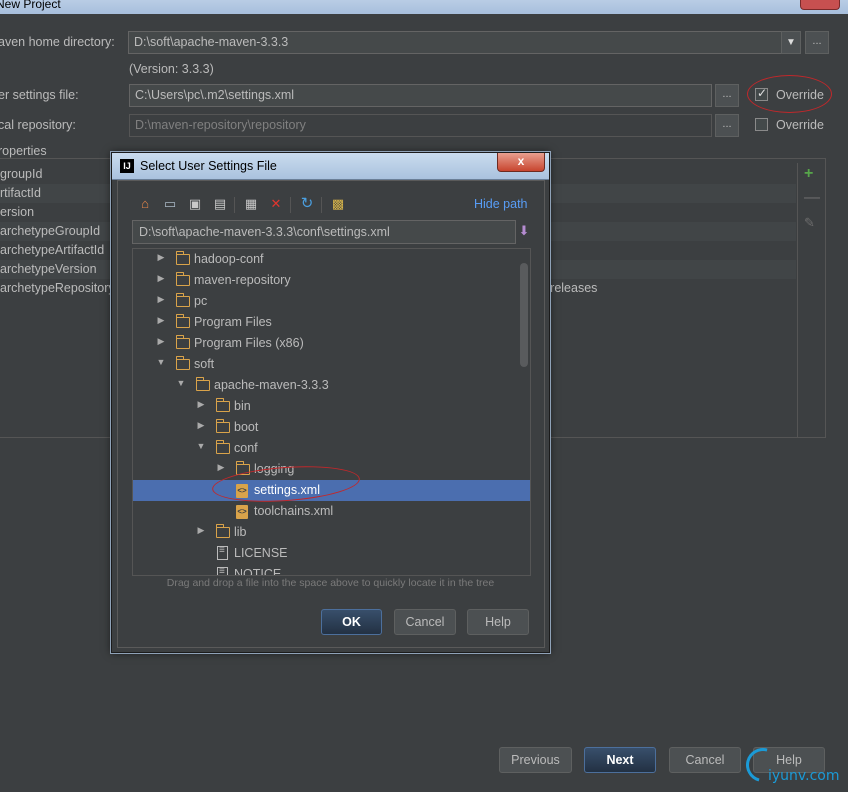 The image size is (848, 792). I want to click on tree-node: ▶ maven-repository, so click(331, 280).